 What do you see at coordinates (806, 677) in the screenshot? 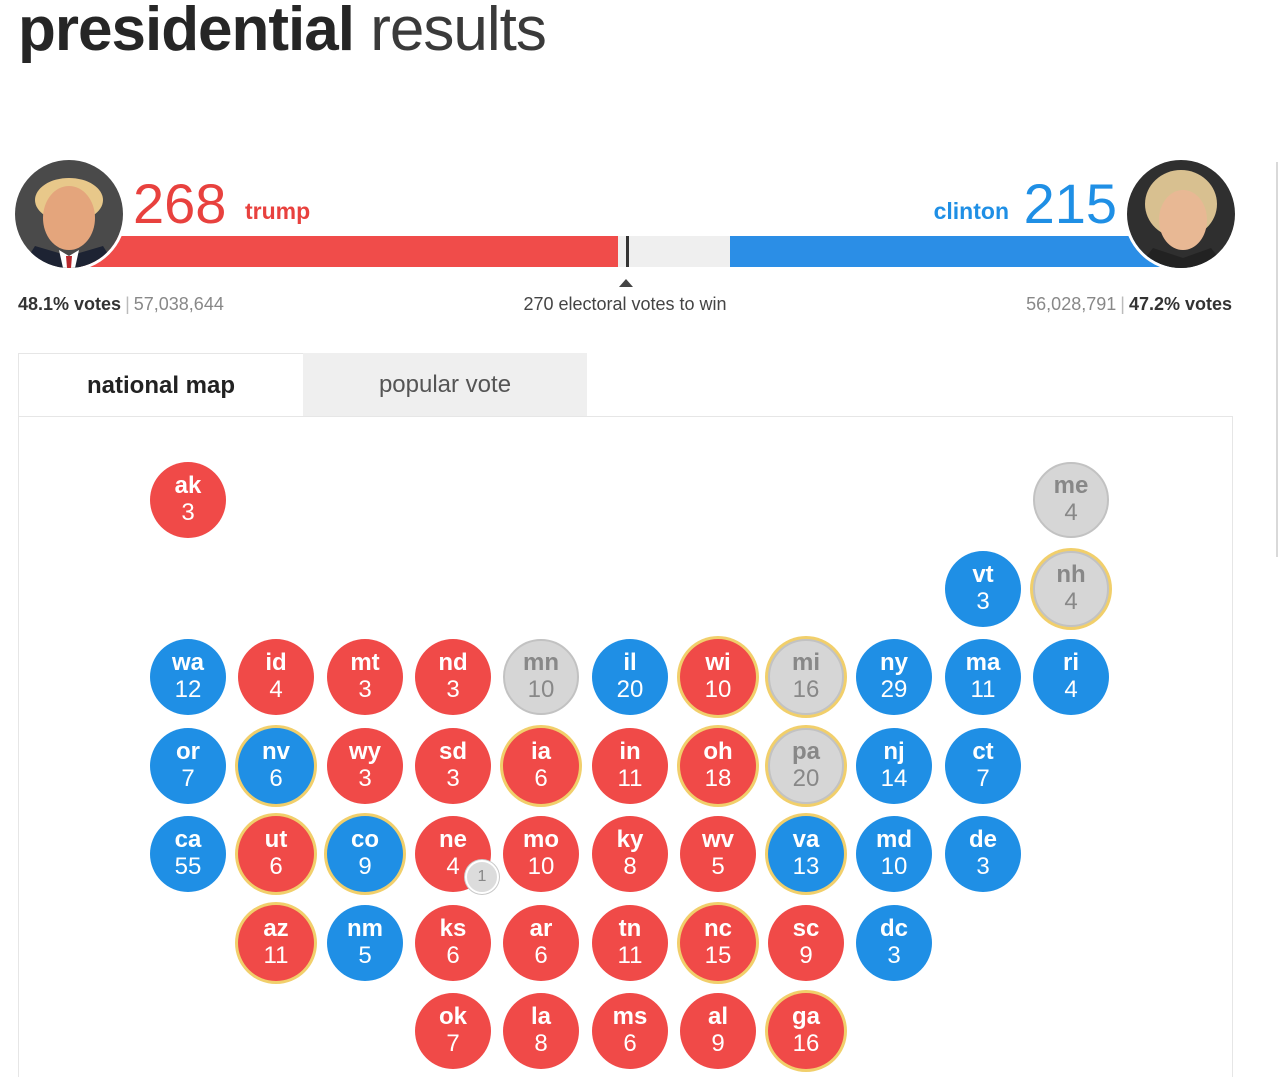
I see `state-mi: mi 16` at bounding box center [806, 677].